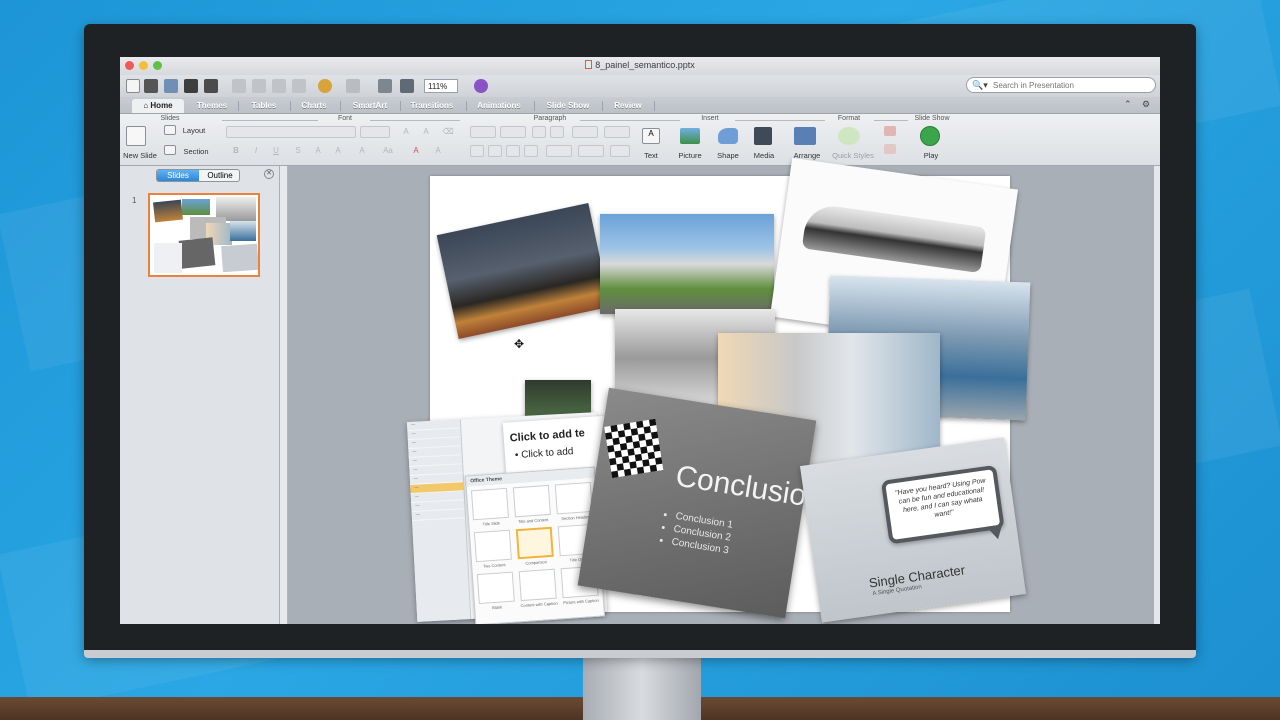 The image size is (1280, 720). I want to click on shape-icon, so click(728, 136).